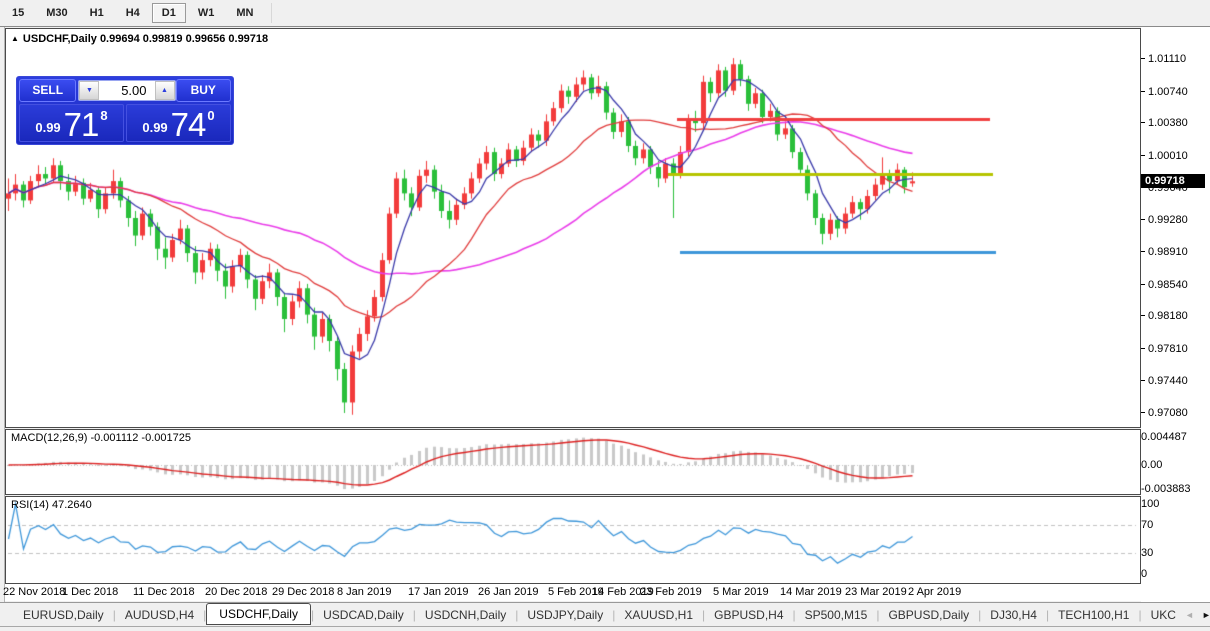 This screenshot has height=631, width=1210. I want to click on time-axis-label: 22 Nov 2018, so click(34, 592).